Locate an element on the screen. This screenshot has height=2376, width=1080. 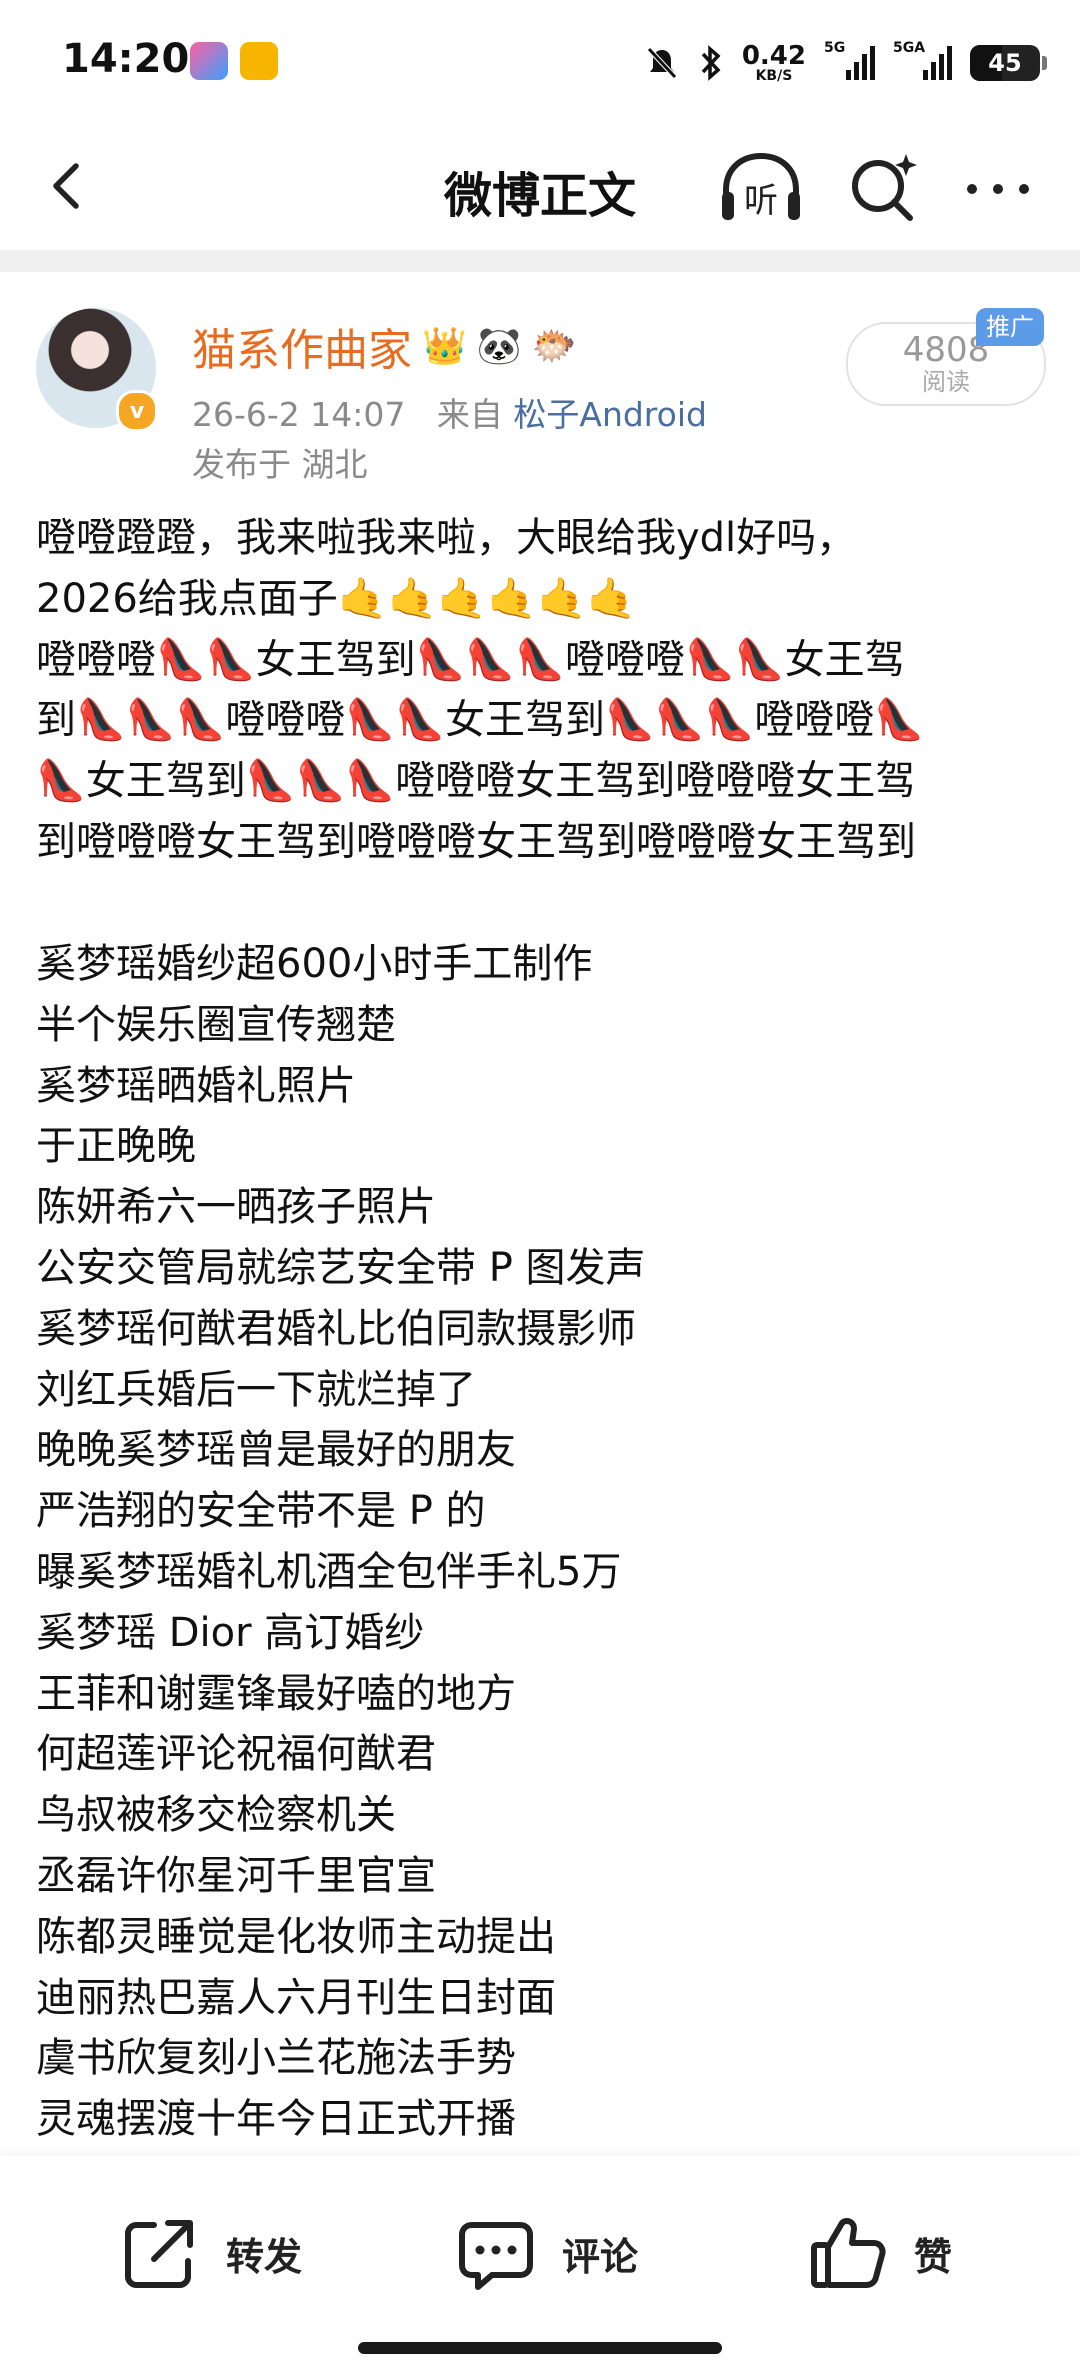
hot-topic-item: 何超莲评论祝福何猷君 is located at coordinates (236, 1754).